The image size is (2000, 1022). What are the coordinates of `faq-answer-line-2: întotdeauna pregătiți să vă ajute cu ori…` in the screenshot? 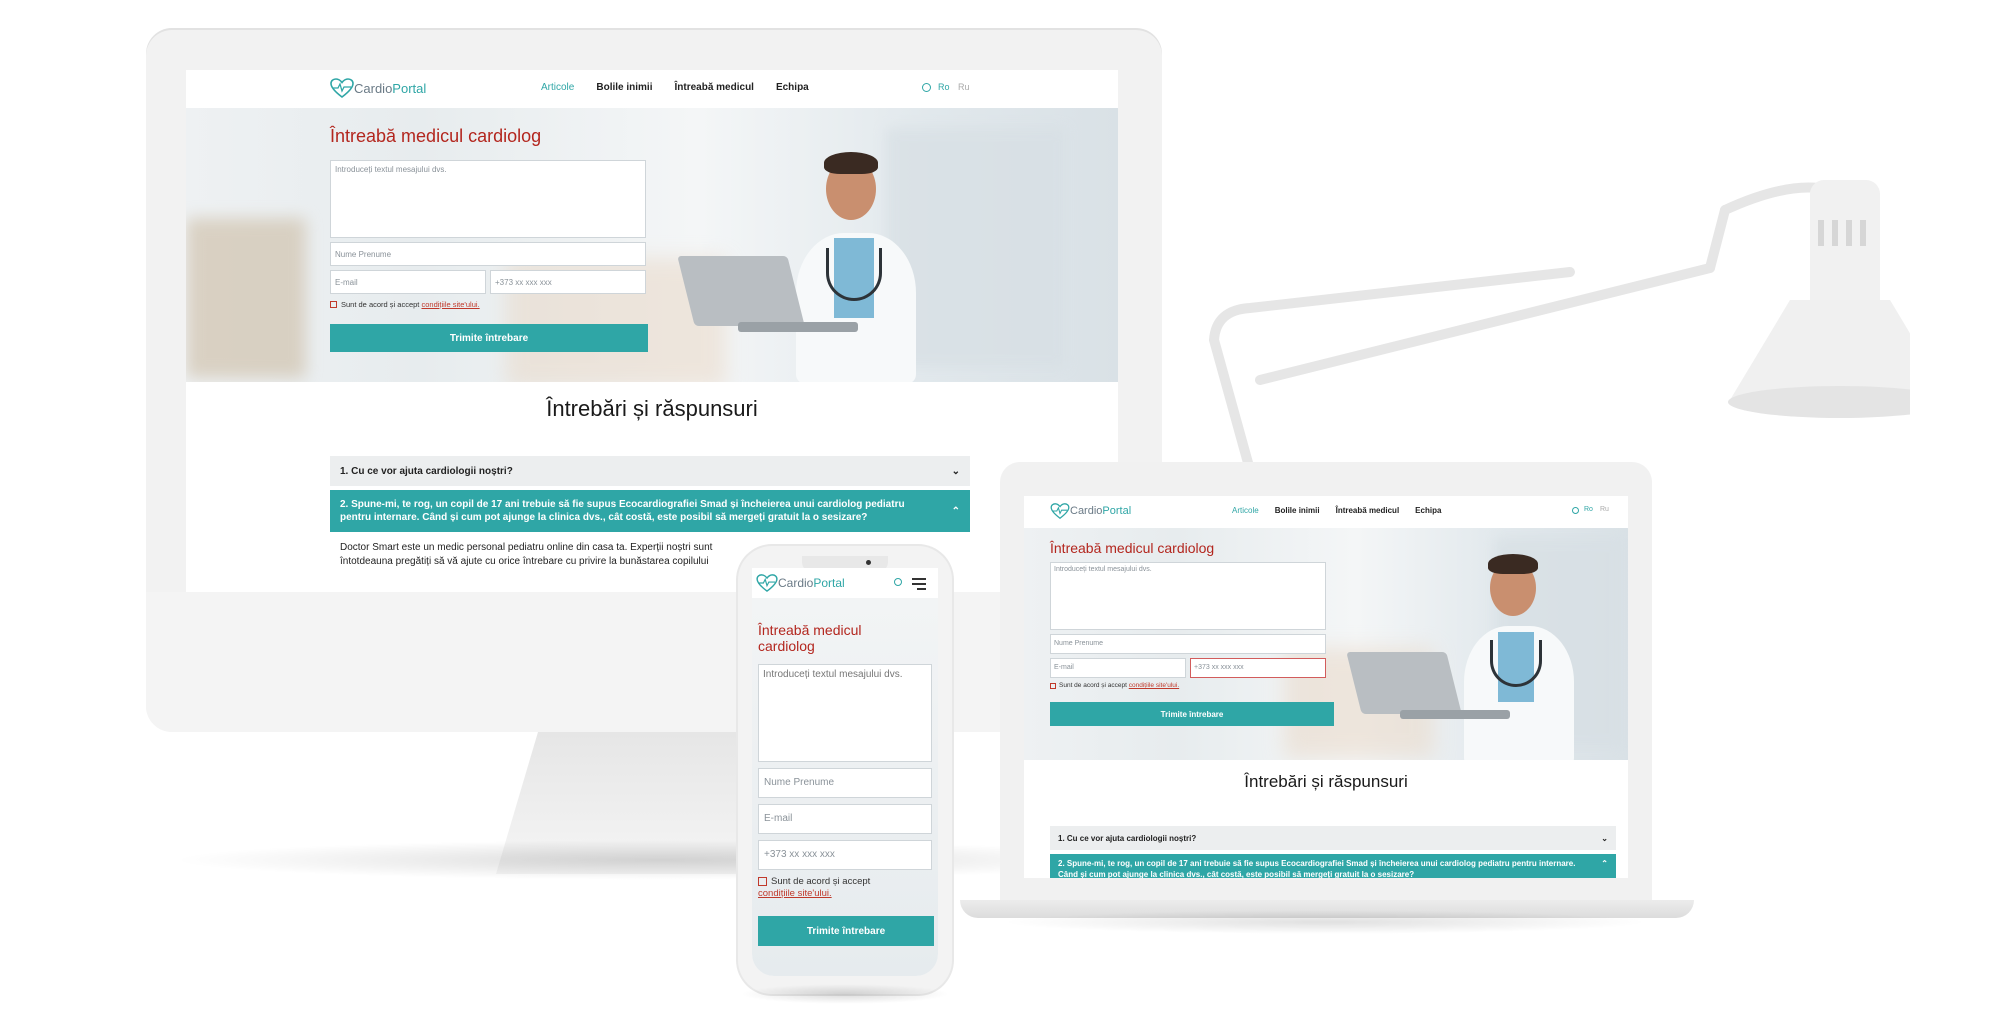 It's located at (524, 561).